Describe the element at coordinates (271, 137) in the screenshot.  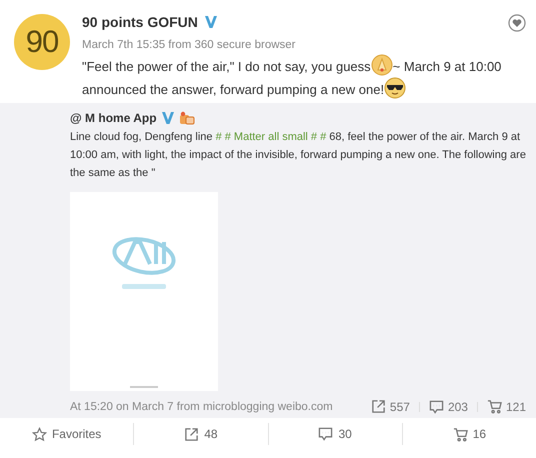
I see `topic-link: # # Matter all small # #` at that location.